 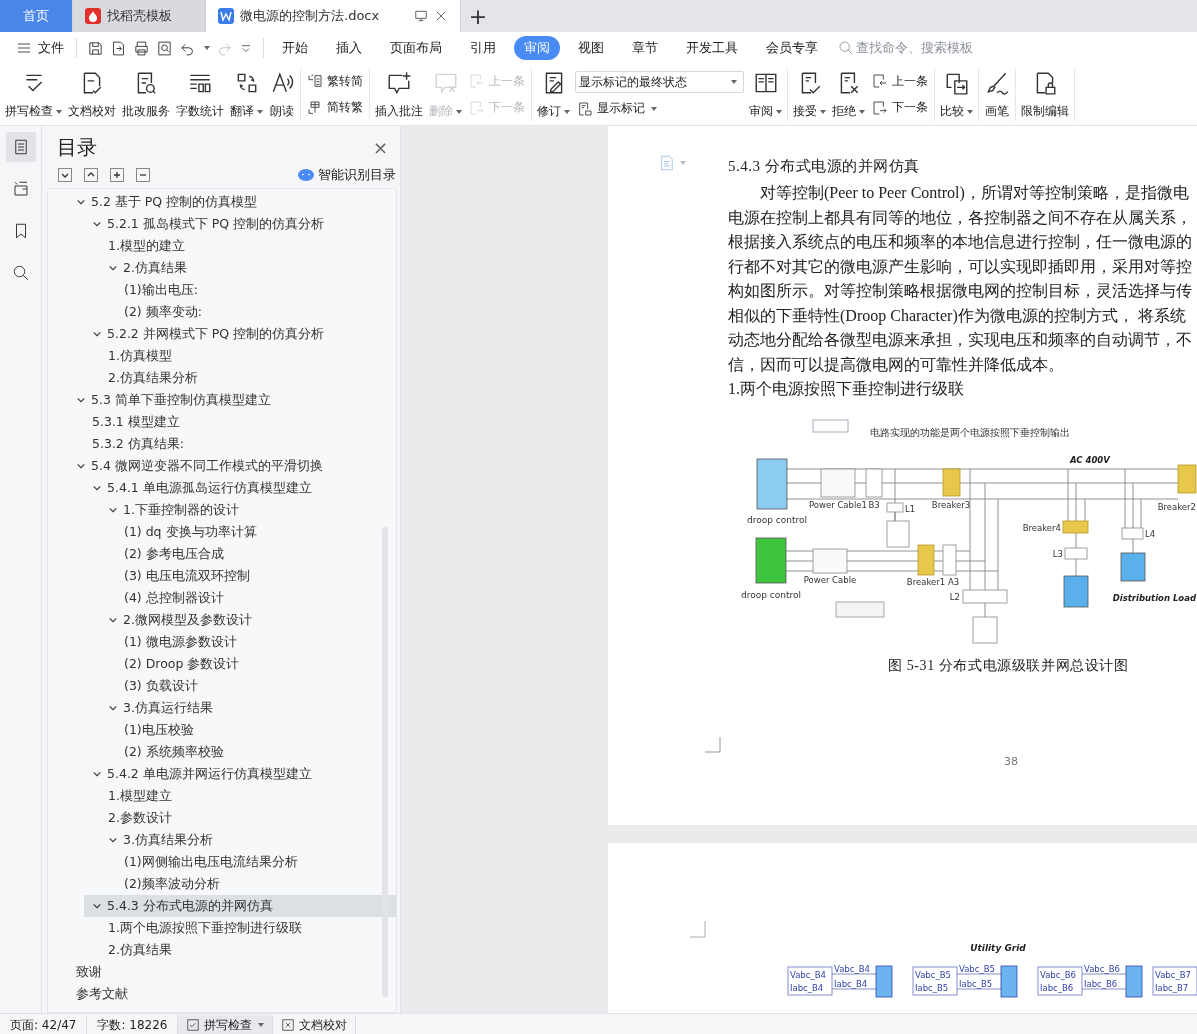 What do you see at coordinates (256, 532) in the screenshot?
I see `toc-item: (1) dq 变换与功率计算` at bounding box center [256, 532].